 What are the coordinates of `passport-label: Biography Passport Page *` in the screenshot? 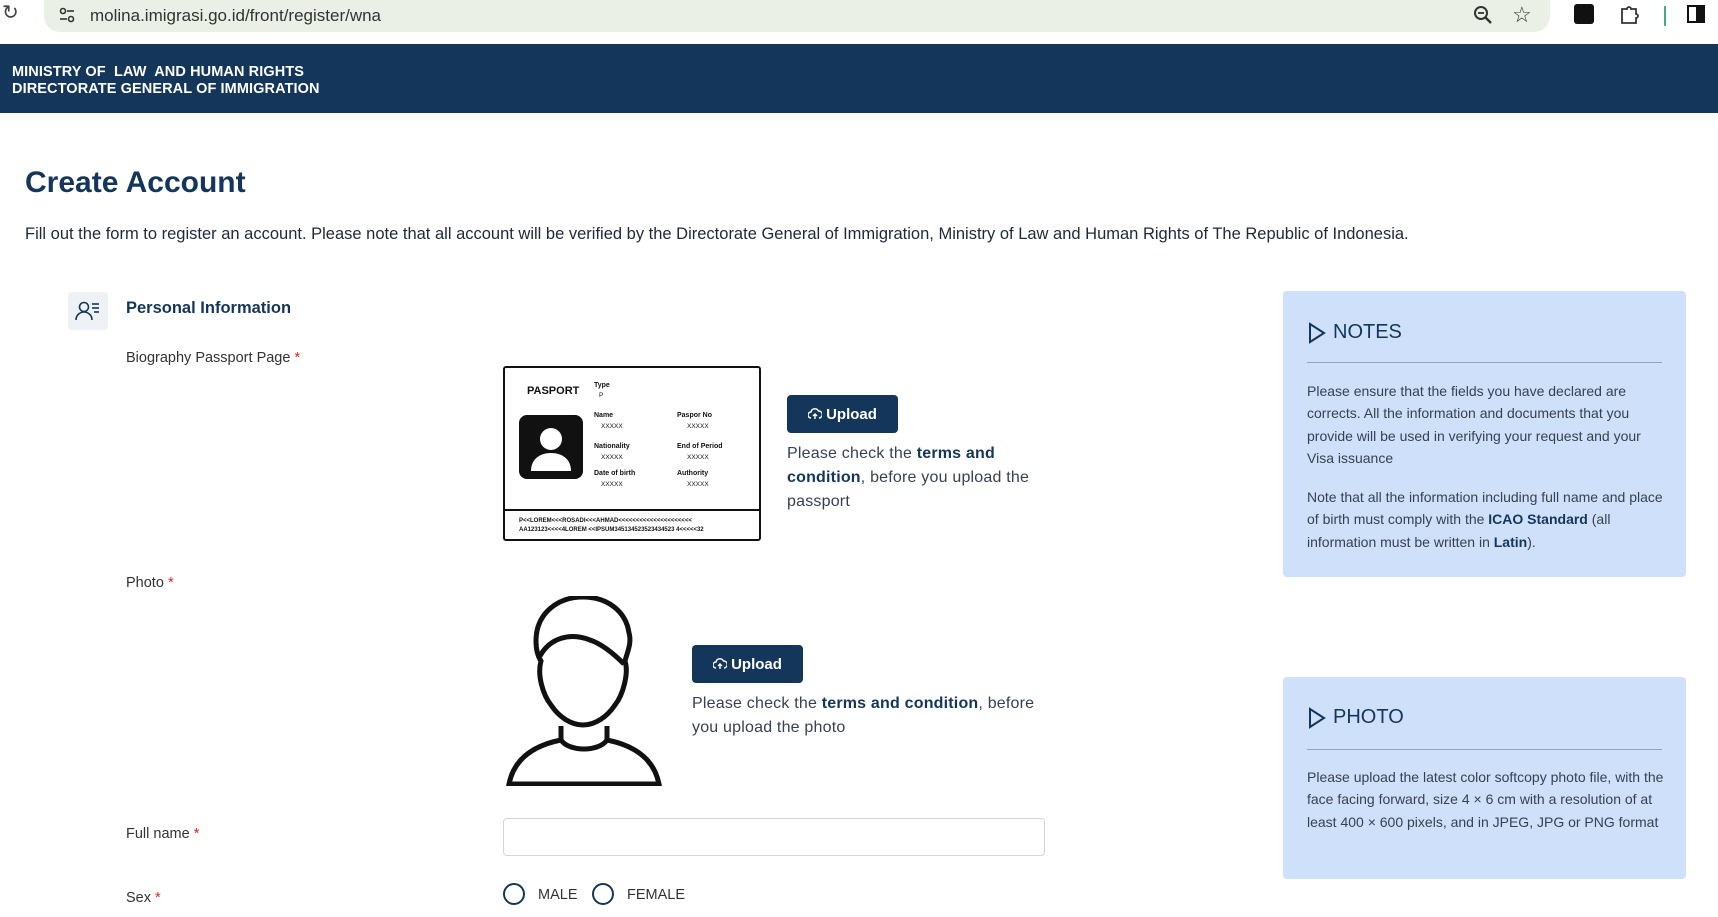 It's located at (213, 358).